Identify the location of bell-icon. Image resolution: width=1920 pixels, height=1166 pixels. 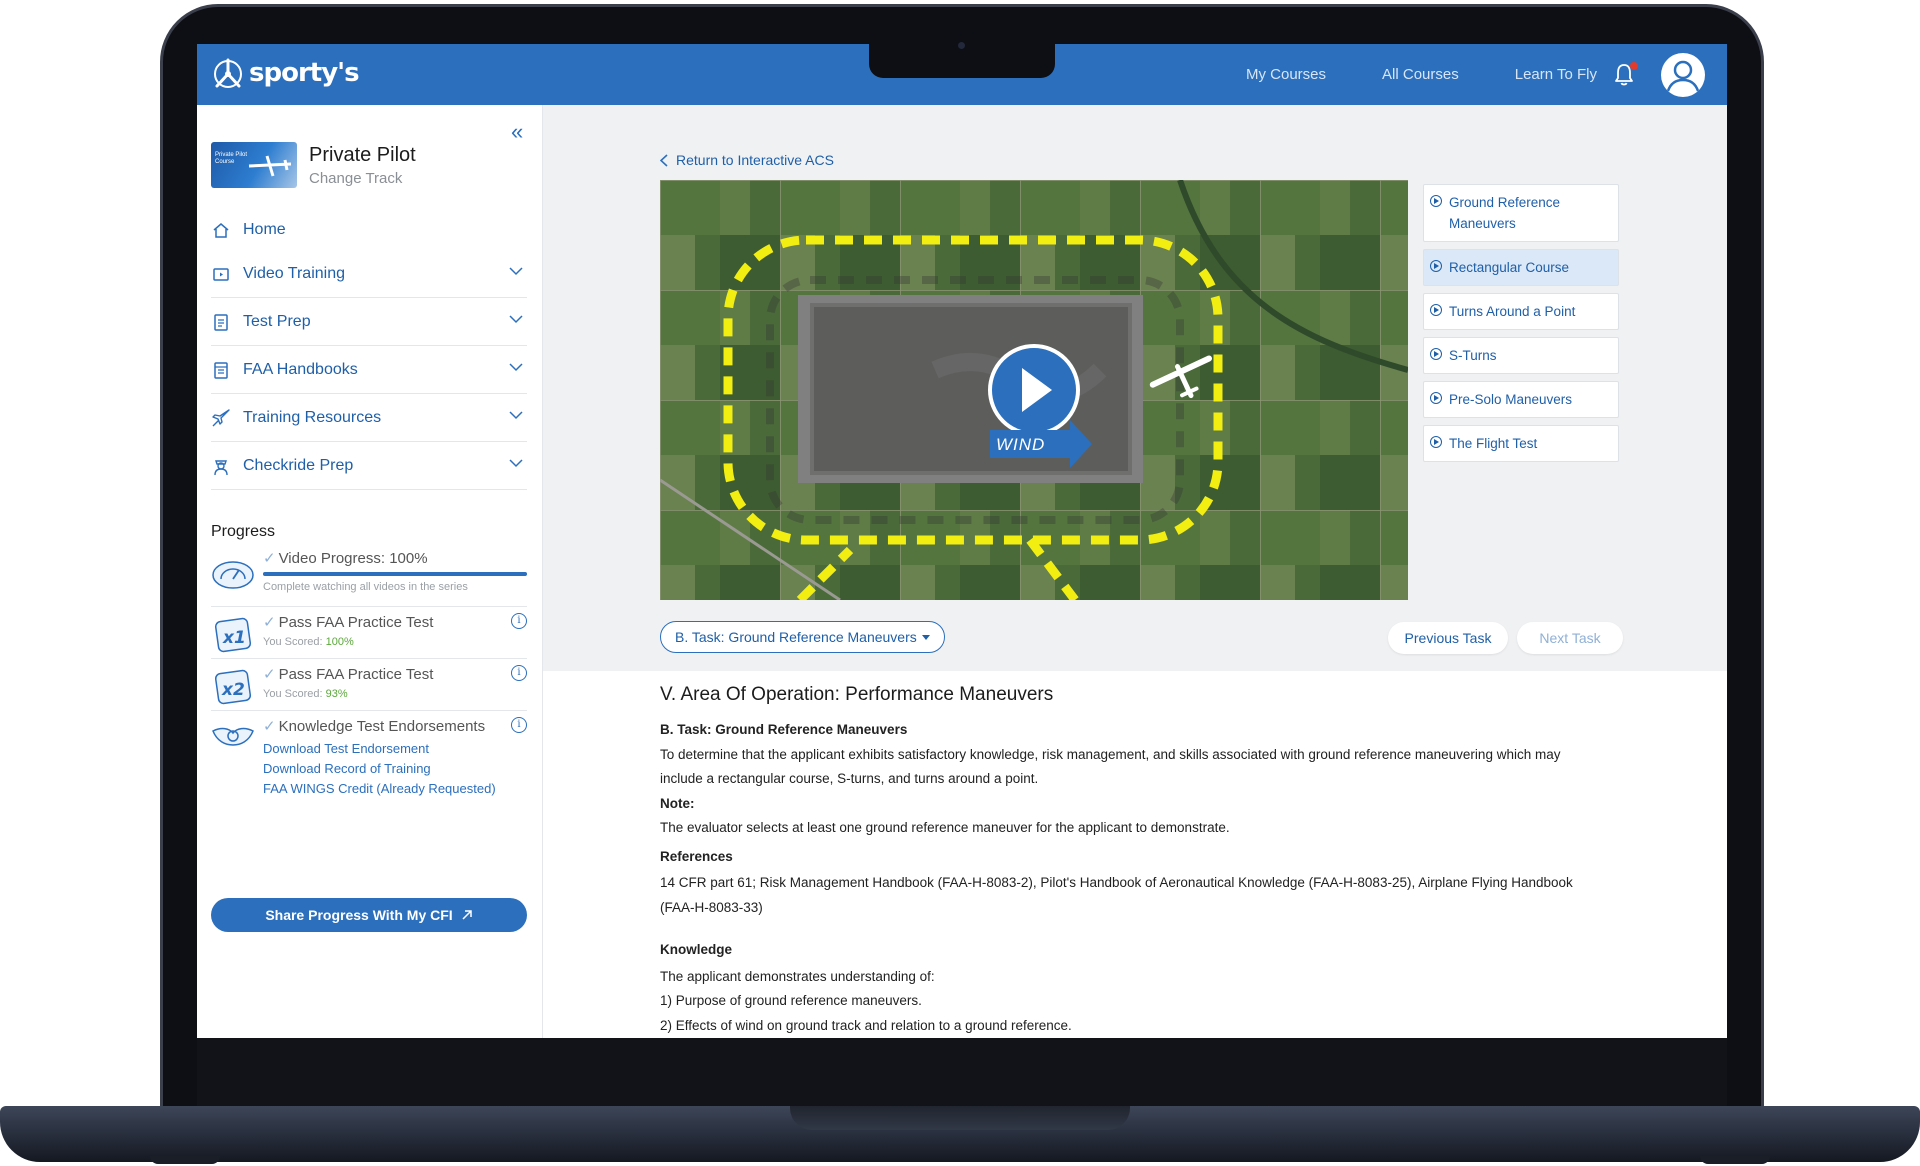
(1625, 75).